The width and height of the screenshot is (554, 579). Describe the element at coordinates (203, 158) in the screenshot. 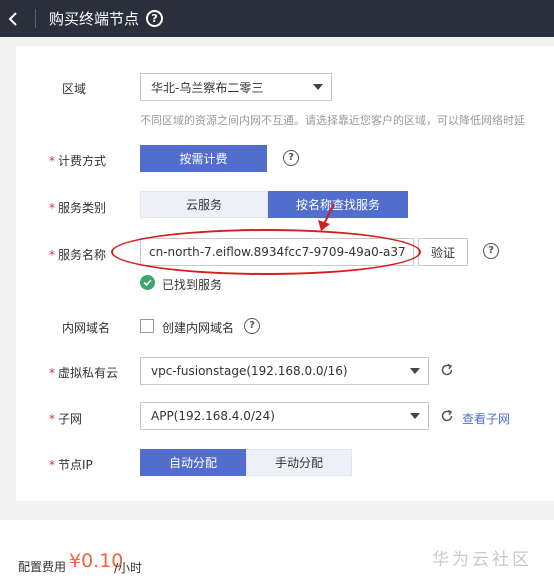

I see `billing-on-demand-button: 按需计费` at that location.